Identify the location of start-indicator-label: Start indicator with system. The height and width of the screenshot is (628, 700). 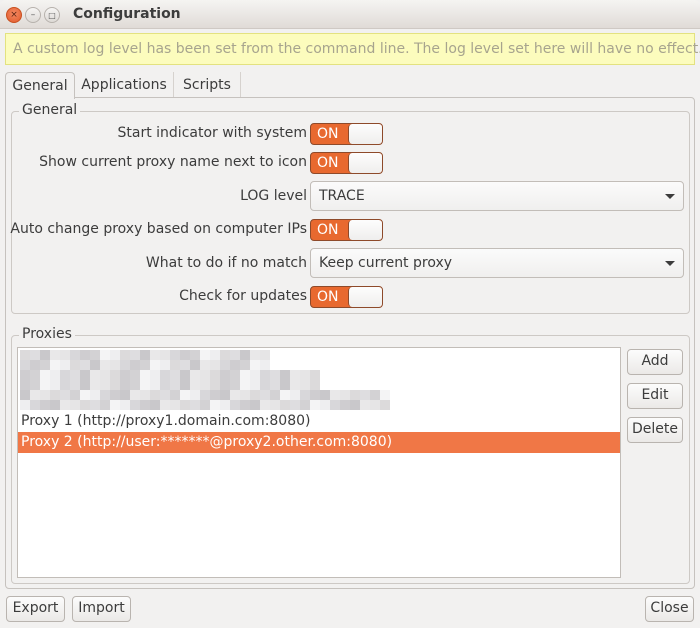
(212, 133).